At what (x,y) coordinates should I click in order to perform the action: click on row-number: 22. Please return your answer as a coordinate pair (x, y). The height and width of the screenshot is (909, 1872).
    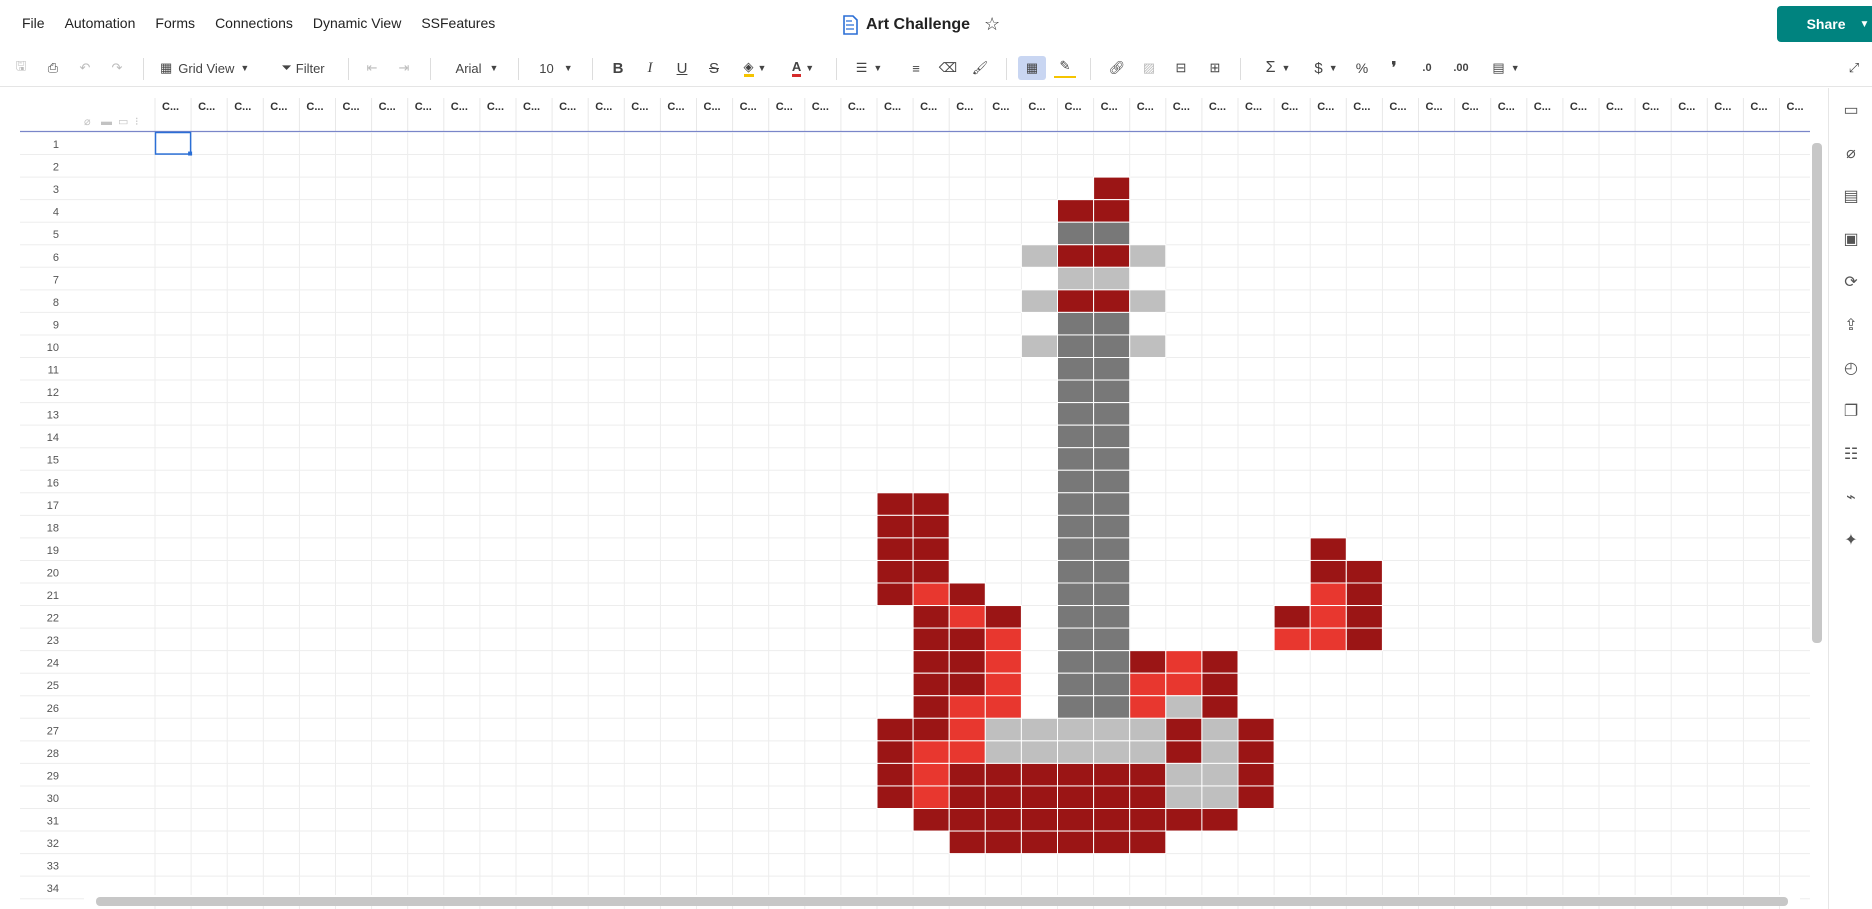
    Looking at the image, I should click on (53, 619).